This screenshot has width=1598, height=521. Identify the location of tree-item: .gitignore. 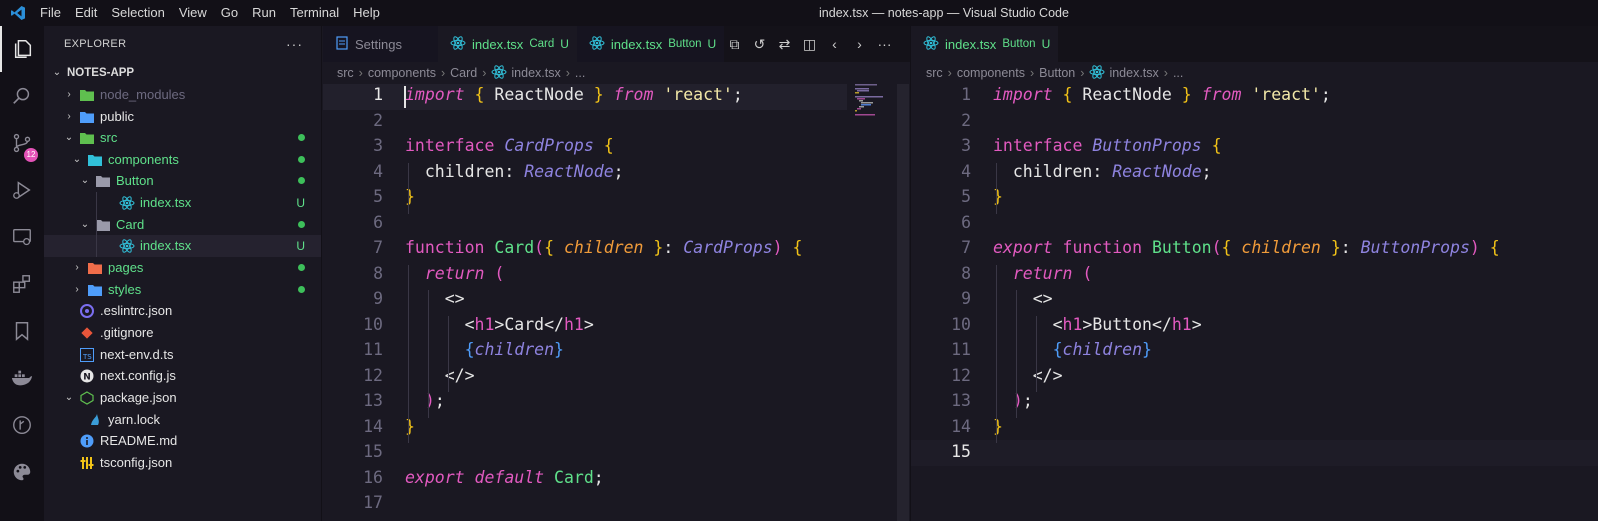
(182, 333).